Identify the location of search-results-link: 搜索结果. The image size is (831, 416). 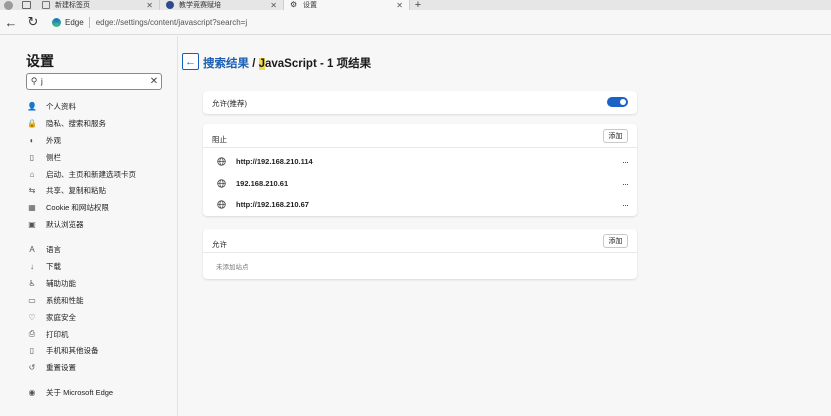
(226, 64).